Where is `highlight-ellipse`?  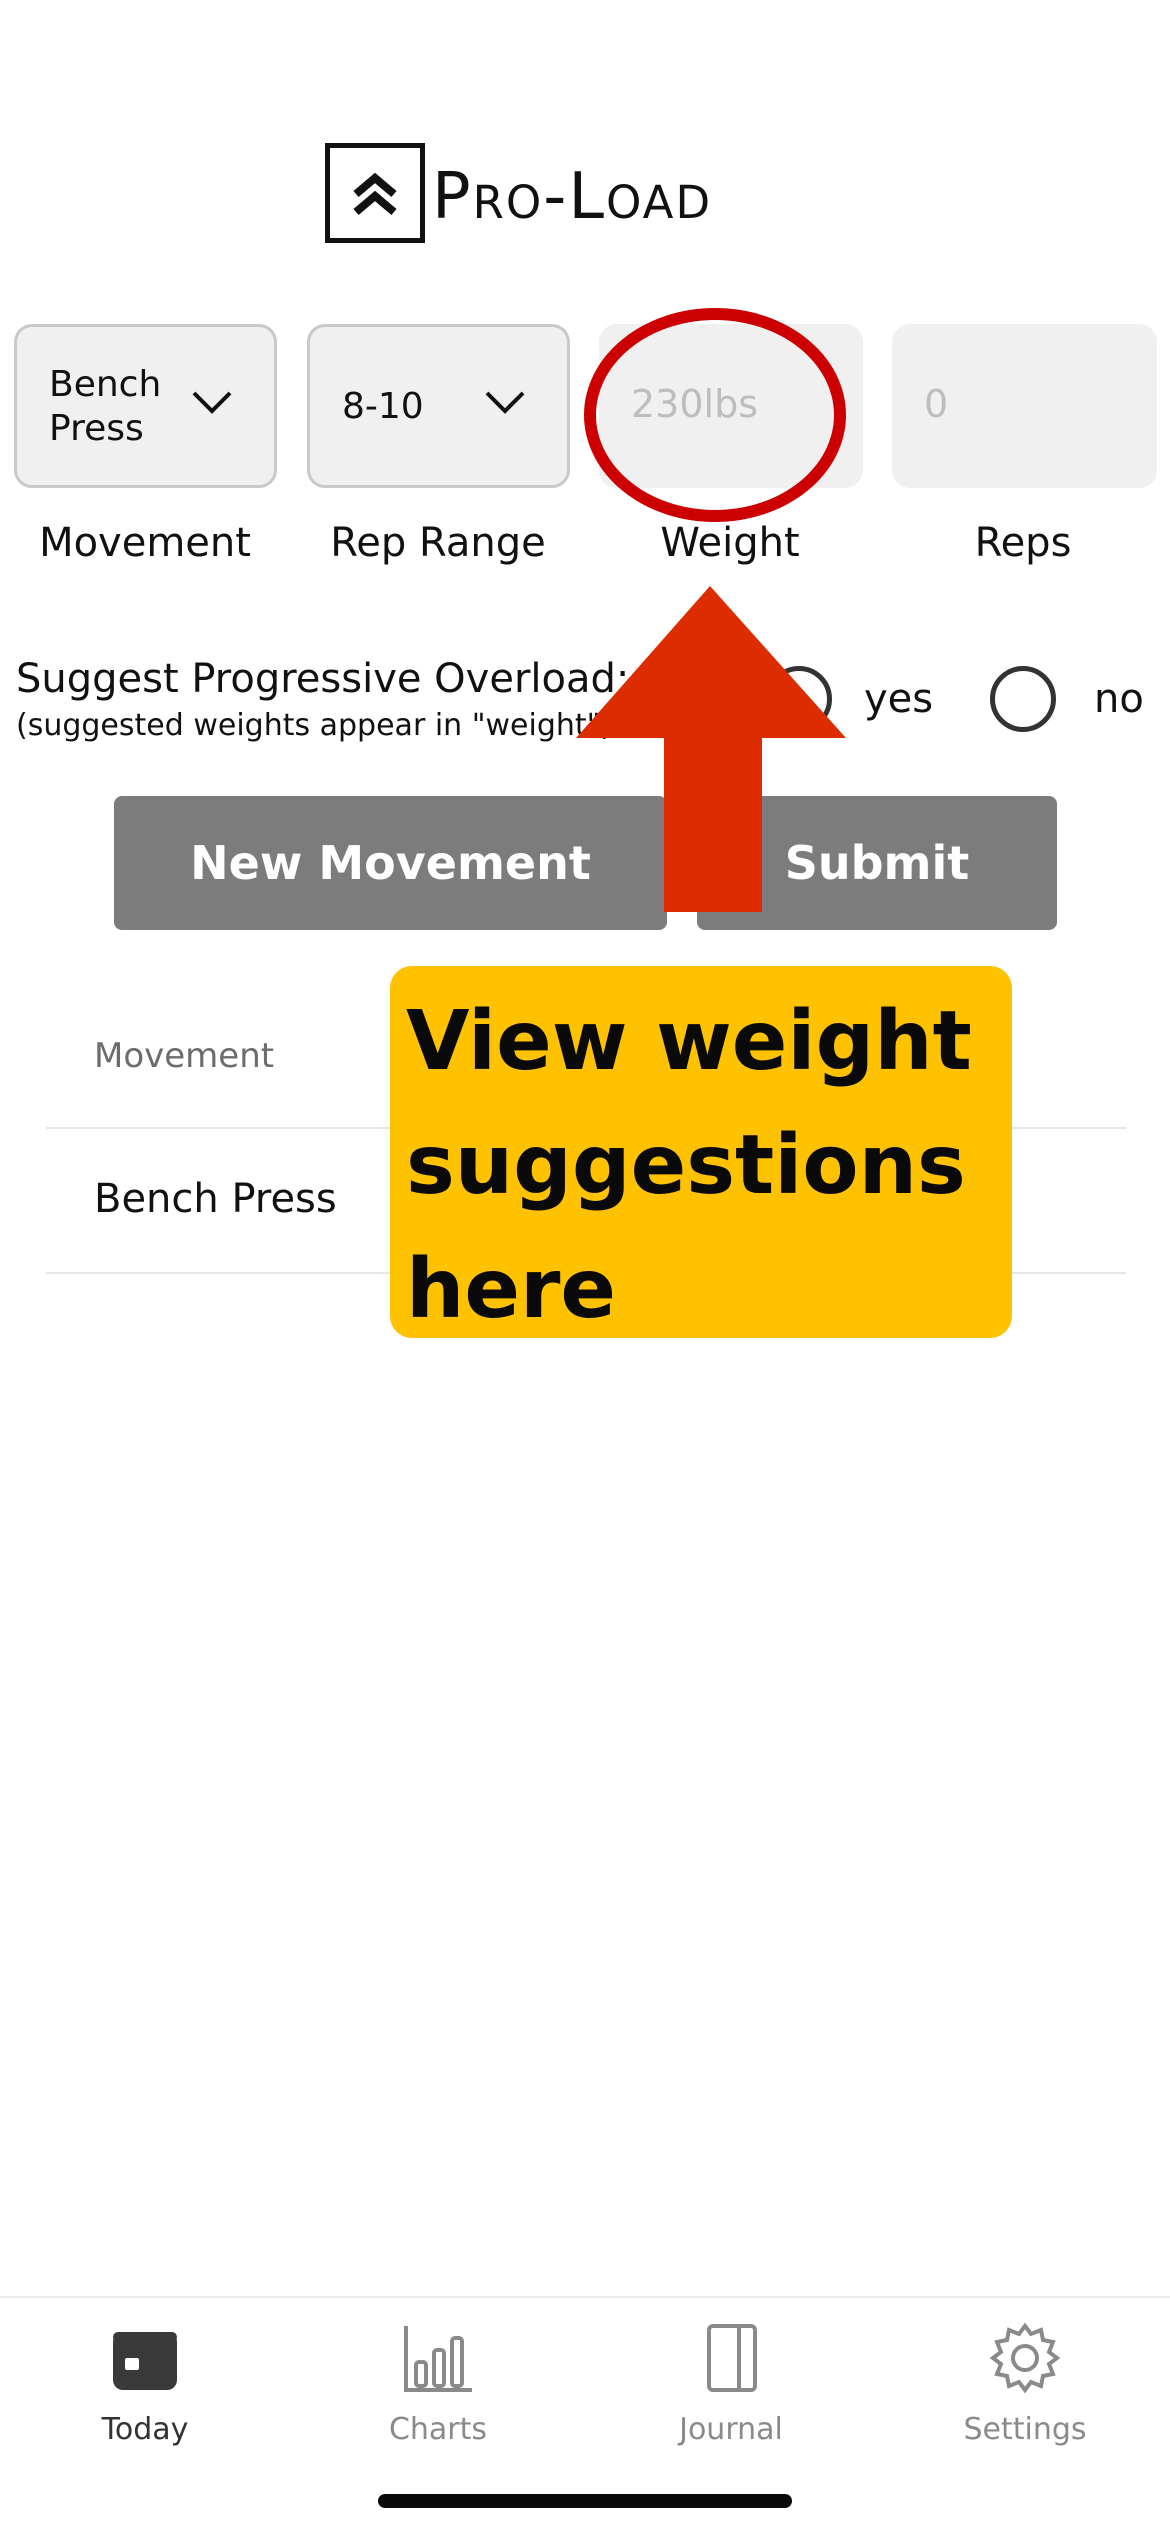 highlight-ellipse is located at coordinates (715, 415).